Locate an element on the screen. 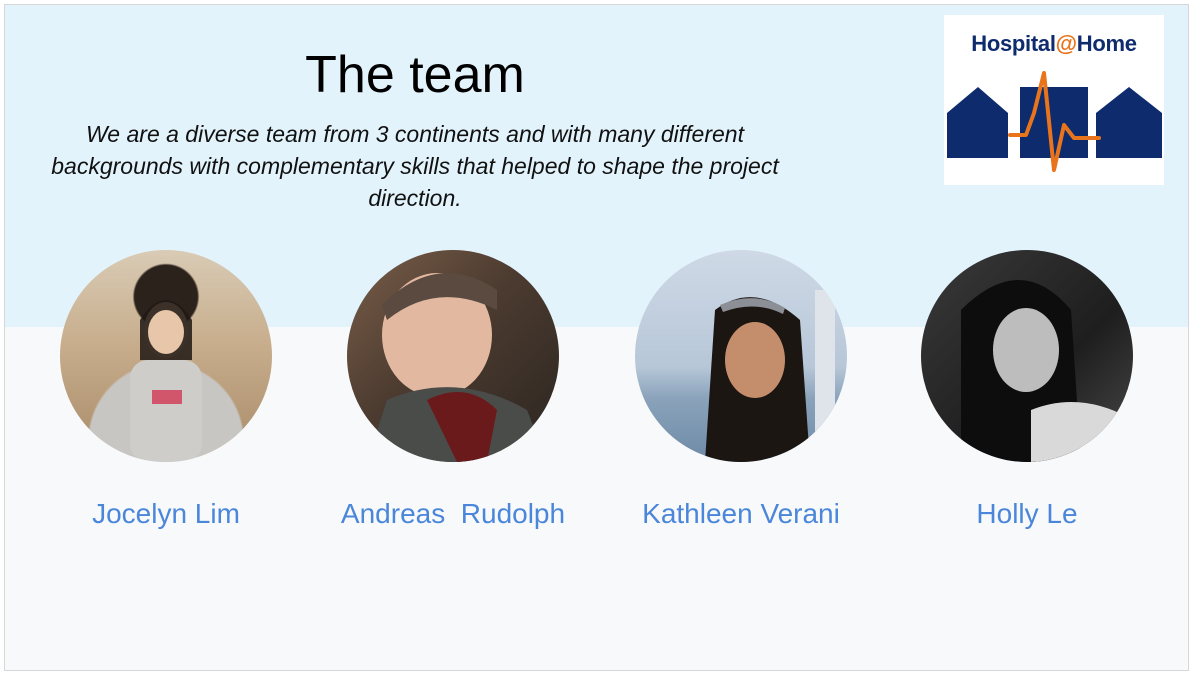 This screenshot has height=676, width=1194. logo-wordmark: Hospital@Home is located at coordinates (1054, 43).